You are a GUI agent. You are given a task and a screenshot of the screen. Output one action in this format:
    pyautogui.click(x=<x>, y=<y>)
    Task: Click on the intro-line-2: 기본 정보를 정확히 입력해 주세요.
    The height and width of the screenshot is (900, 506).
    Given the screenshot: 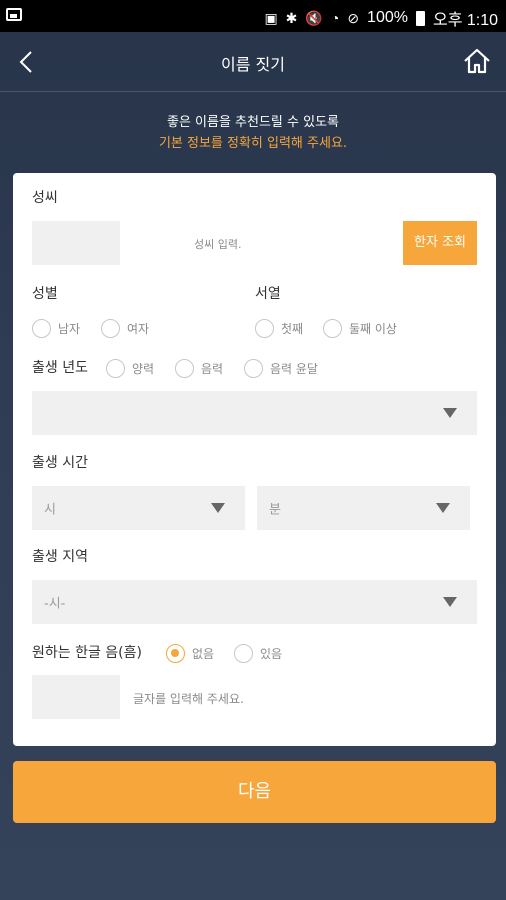 What is the action you would take?
    pyautogui.click(x=253, y=143)
    